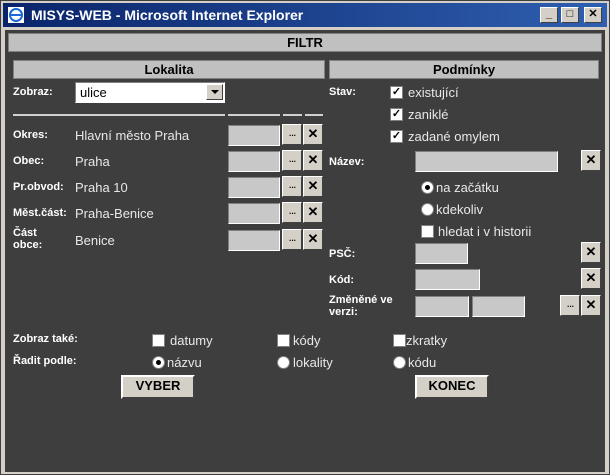 The width and height of the screenshot is (610, 475). What do you see at coordinates (313, 186) in the screenshot?
I see `probvod-clear-button: ✕` at bounding box center [313, 186].